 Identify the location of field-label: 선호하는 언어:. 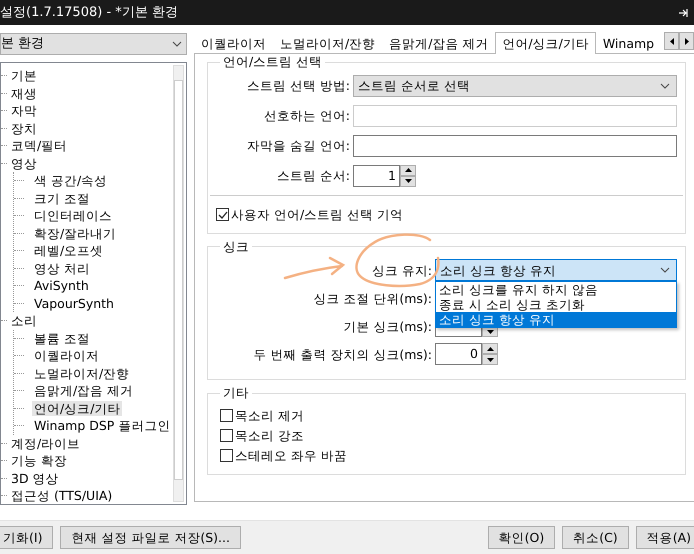
(306, 115).